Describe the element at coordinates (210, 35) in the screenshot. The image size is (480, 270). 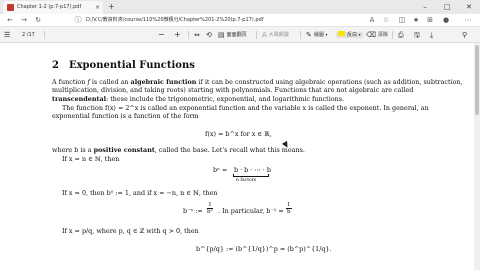
I see `rotate-icon: ⟲` at that location.